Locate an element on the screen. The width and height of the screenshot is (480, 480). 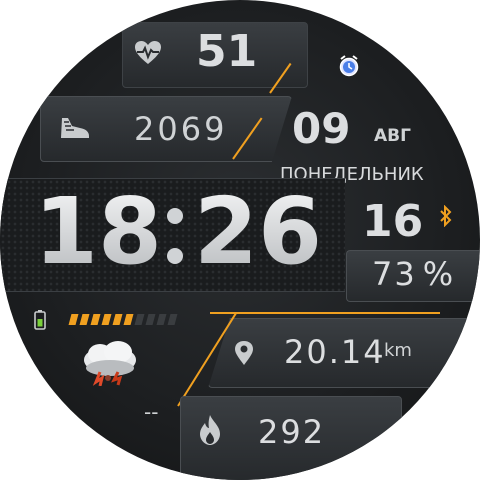
date-day: 09 is located at coordinates (321, 128).